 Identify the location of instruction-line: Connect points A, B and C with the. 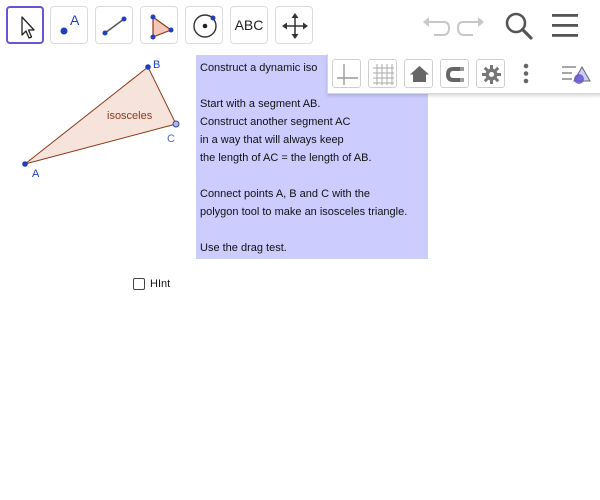
(285, 194).